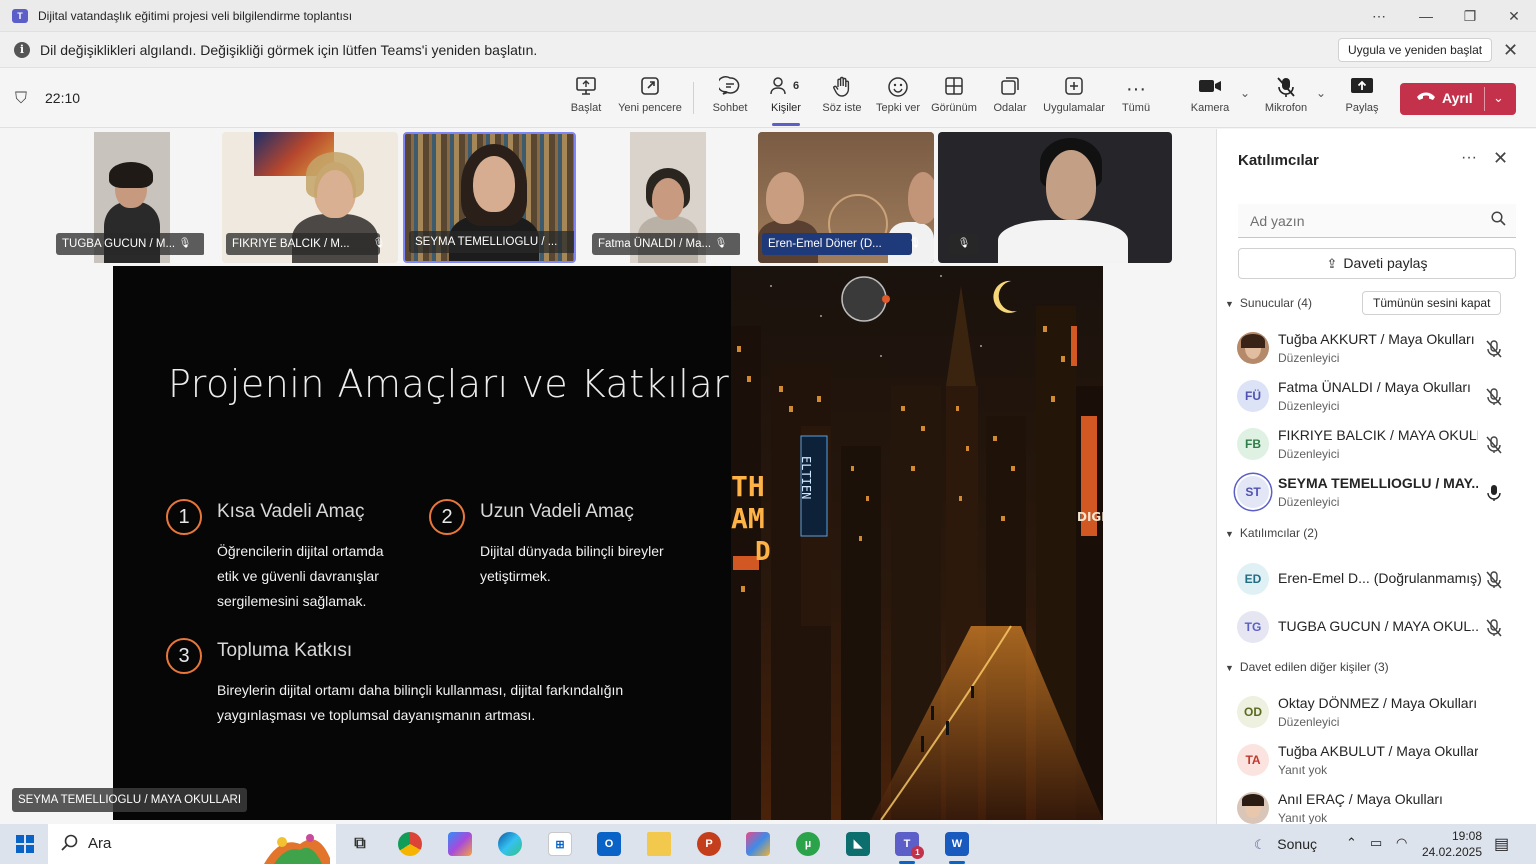 This screenshot has height=864, width=1536. Describe the element at coordinates (586, 89) in the screenshot. I see `present-icon` at that location.